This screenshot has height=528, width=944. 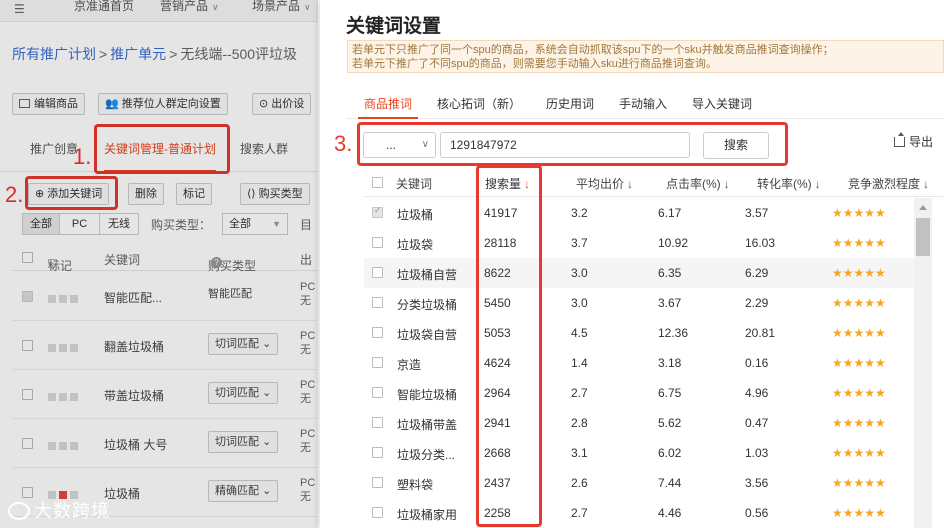 What do you see at coordinates (579, 303) in the screenshot?
I see `avg-bid-value: 3.0` at bounding box center [579, 303].